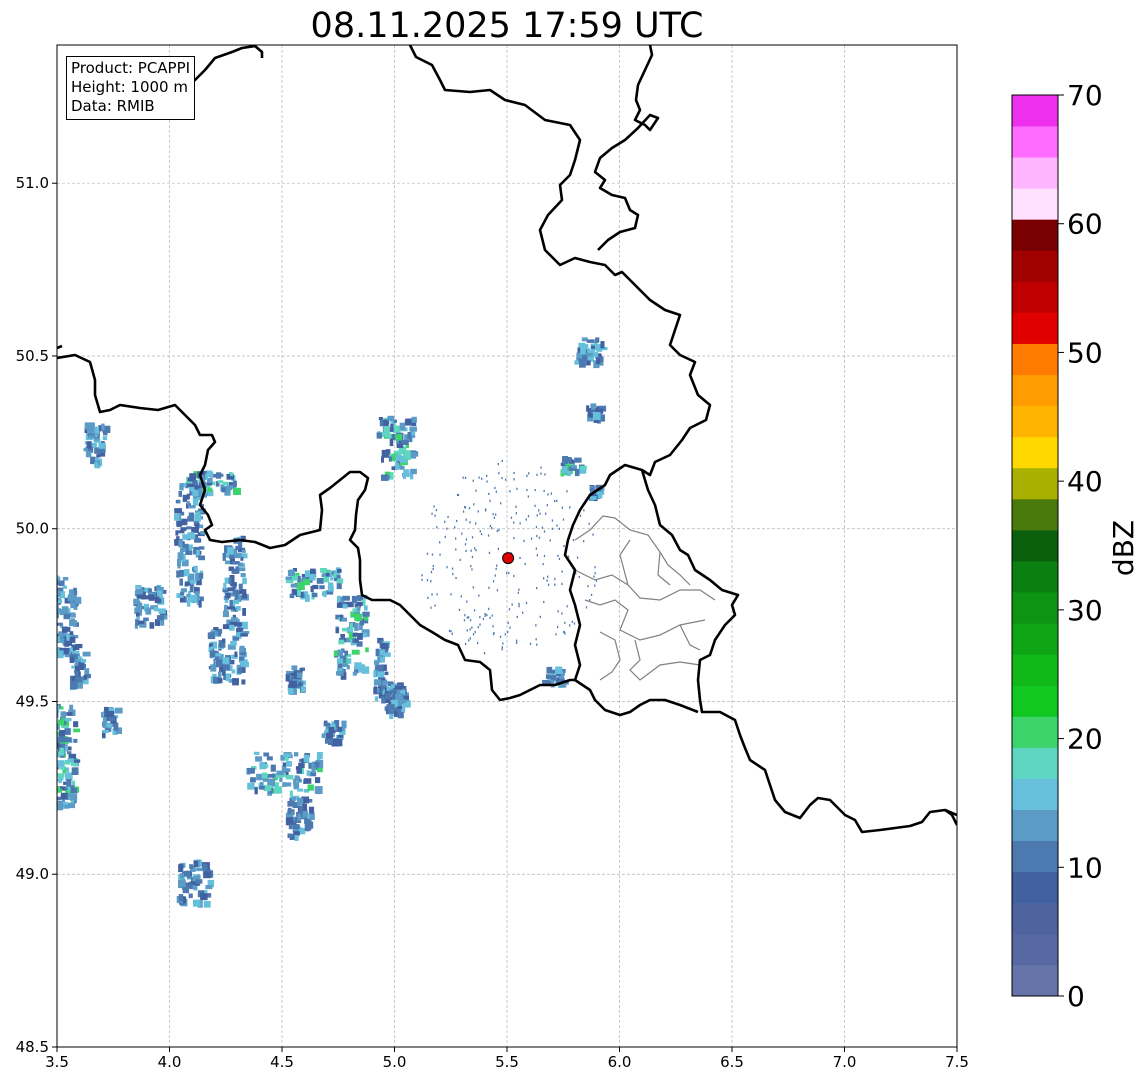 The height and width of the screenshot is (1084, 1145). What do you see at coordinates (1085, 739) in the screenshot?
I see `colorbar-tick-label: 20` at bounding box center [1085, 739].